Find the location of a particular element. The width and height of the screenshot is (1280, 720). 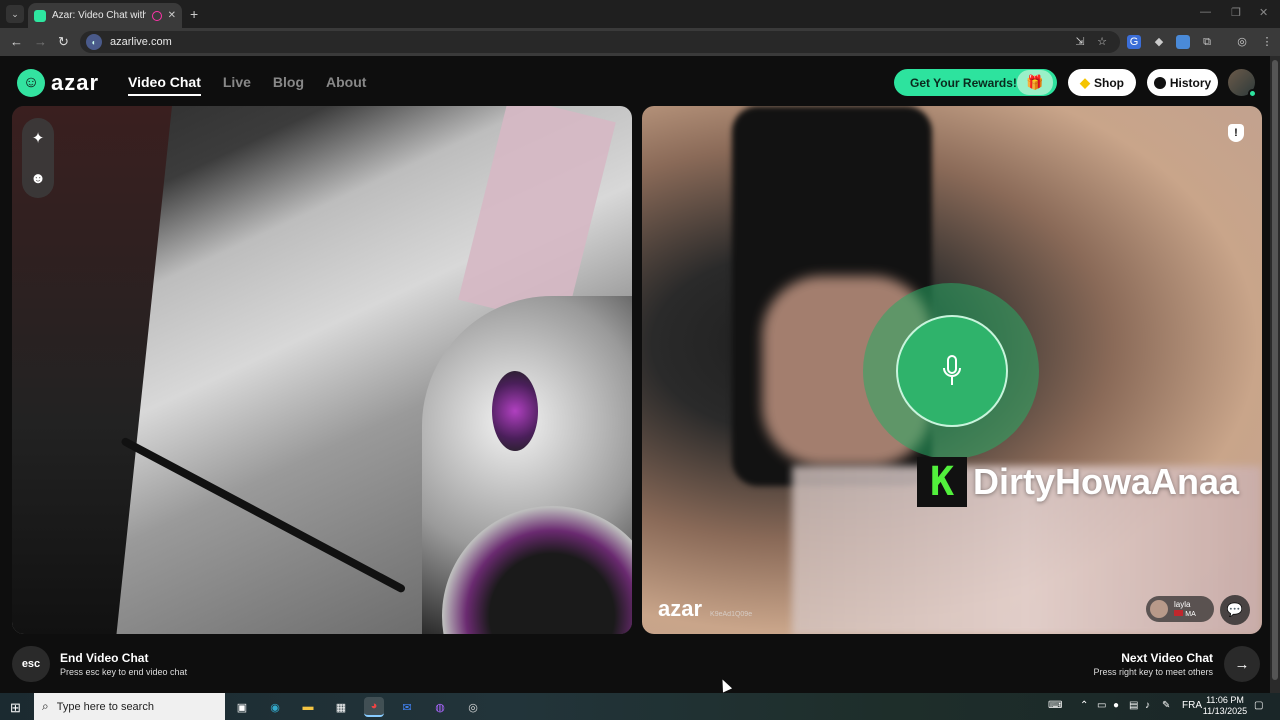

discord-icon: ◍ is located at coordinates (440, 707).